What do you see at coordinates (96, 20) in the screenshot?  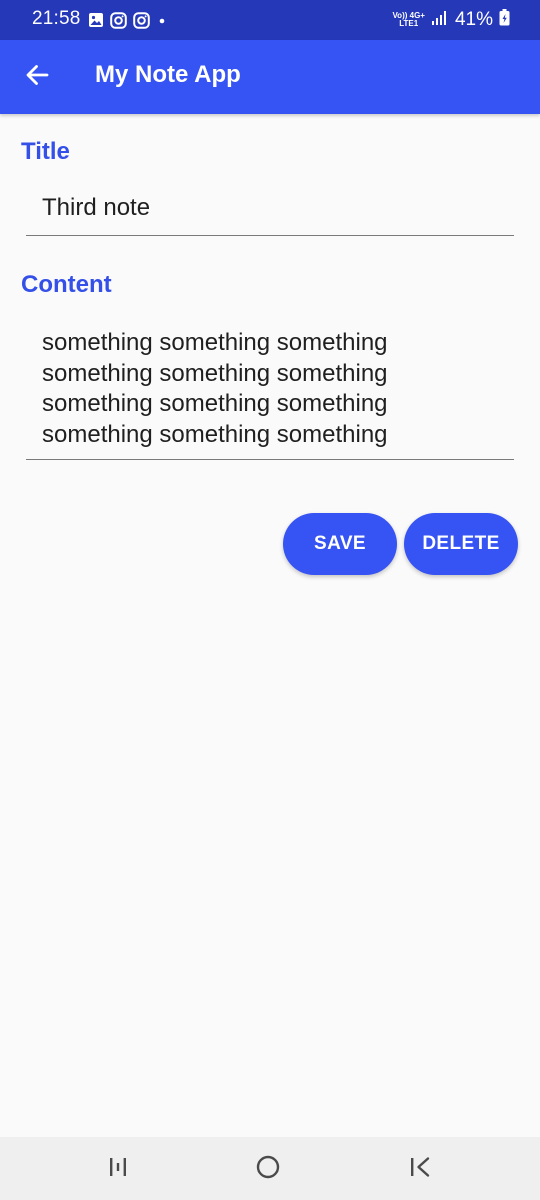 I see `gallery-icon` at bounding box center [96, 20].